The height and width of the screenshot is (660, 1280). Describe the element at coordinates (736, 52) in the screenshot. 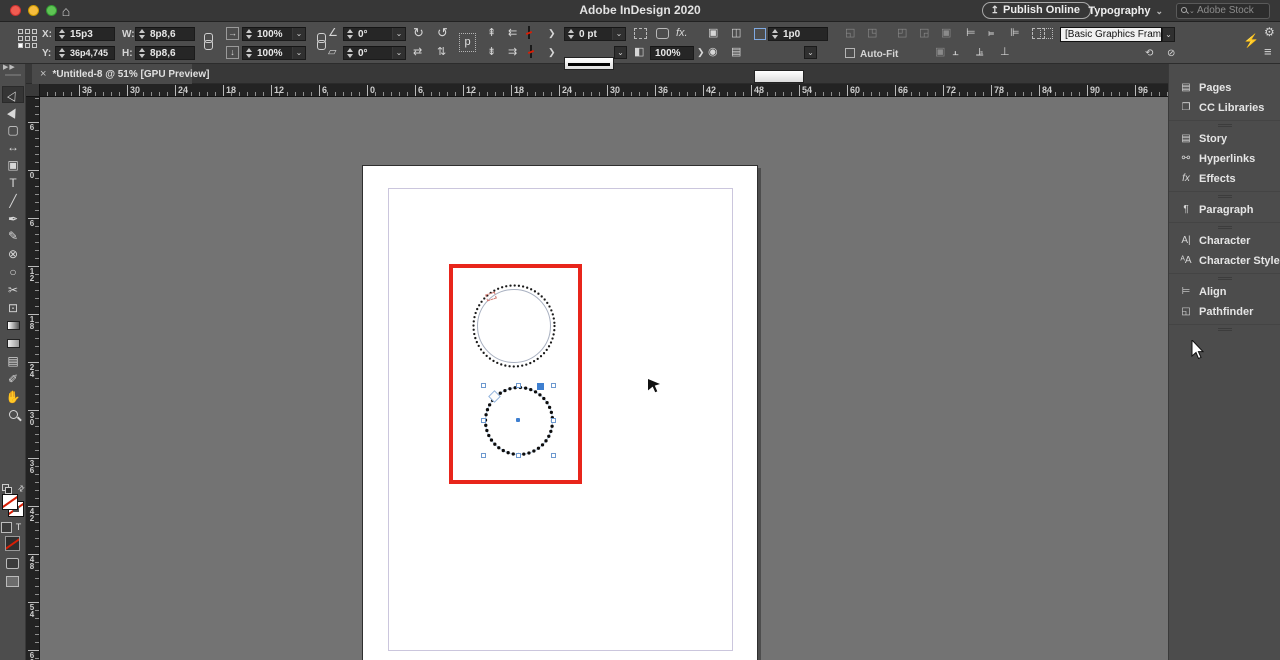

I see `wrap-jump-button: ▤` at that location.